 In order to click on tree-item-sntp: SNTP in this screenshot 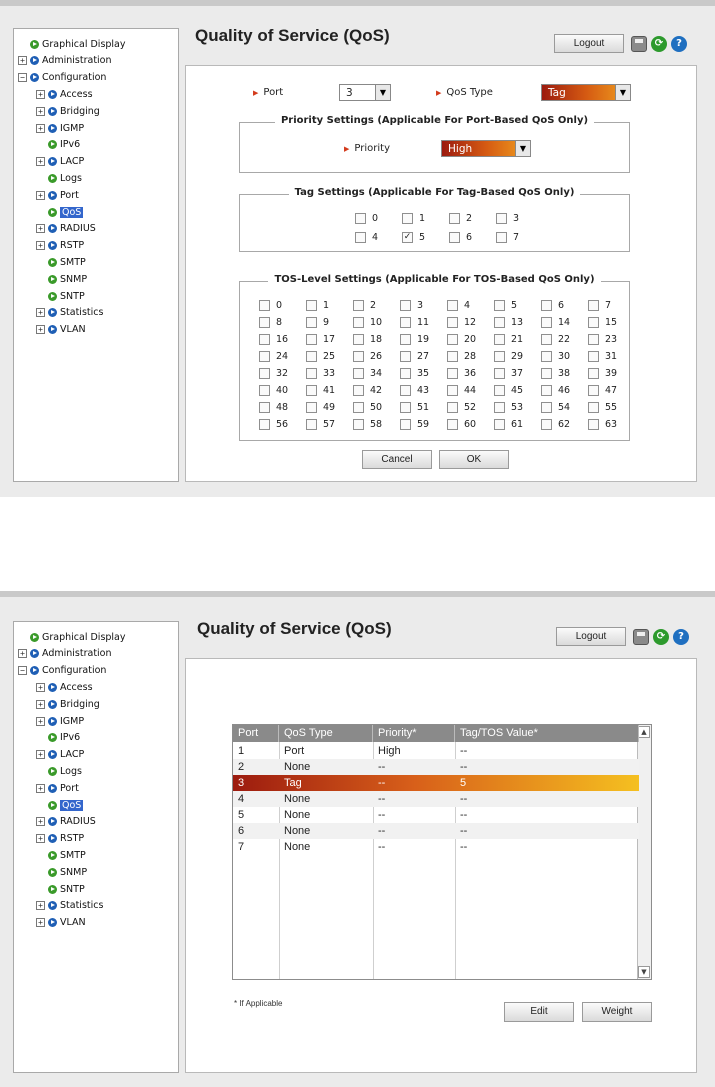, I will do `click(66, 296)`.